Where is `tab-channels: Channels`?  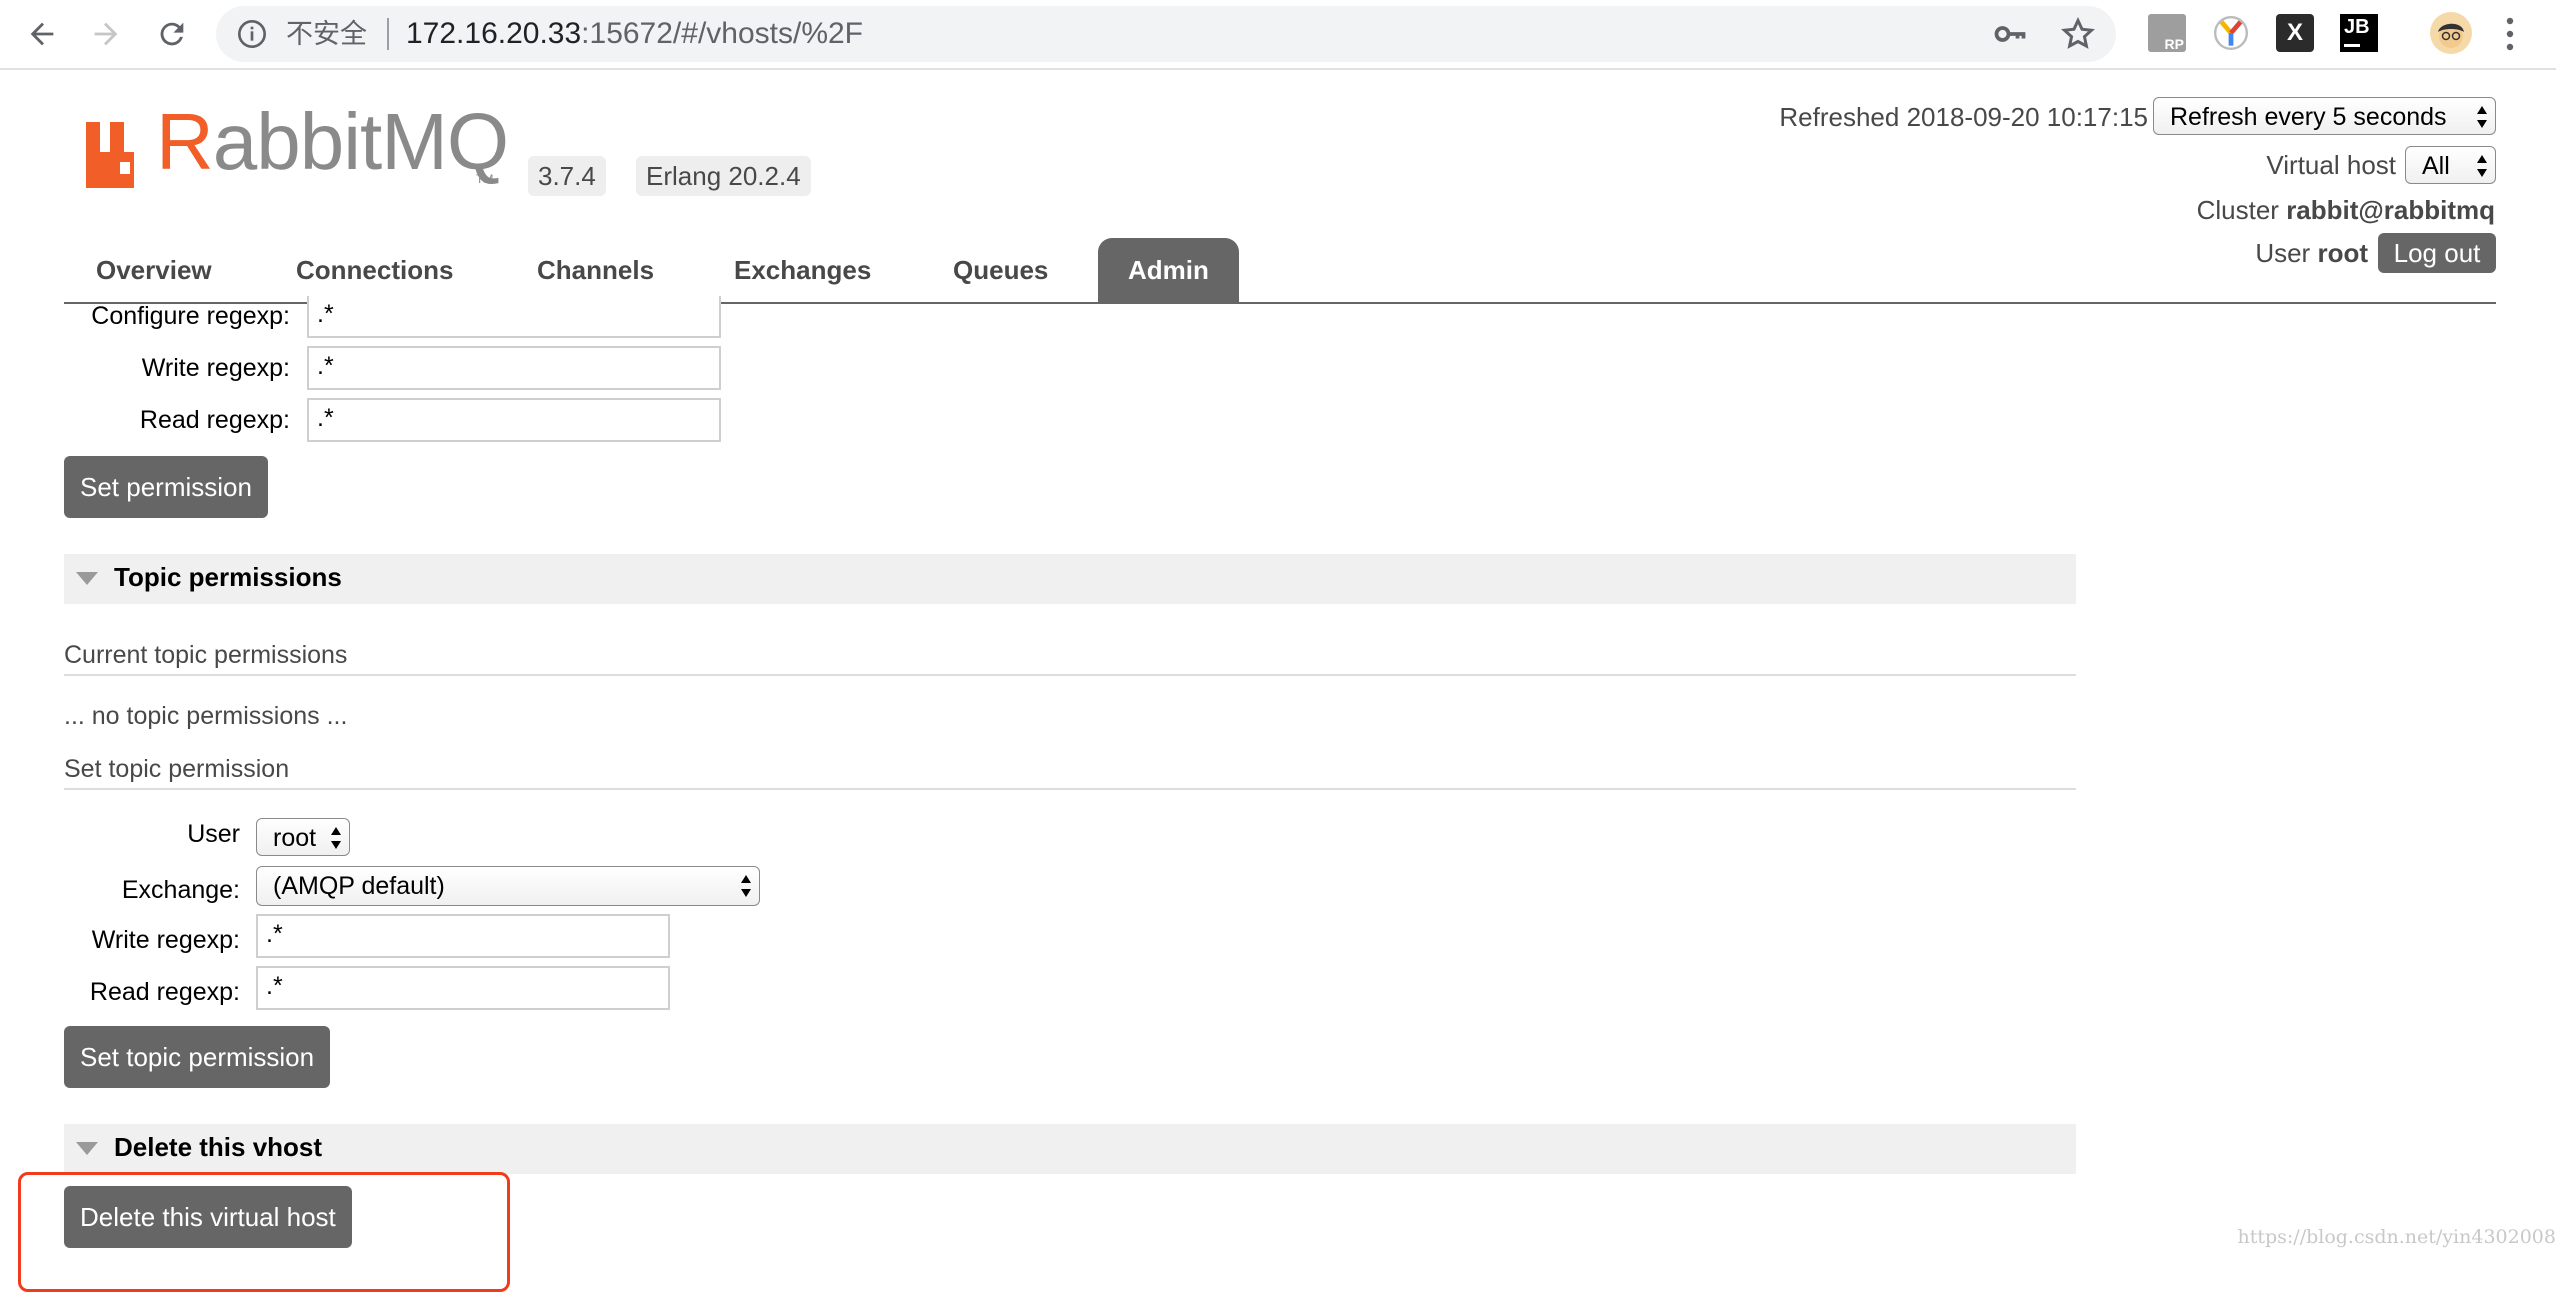 tab-channels: Channels is located at coordinates (595, 270).